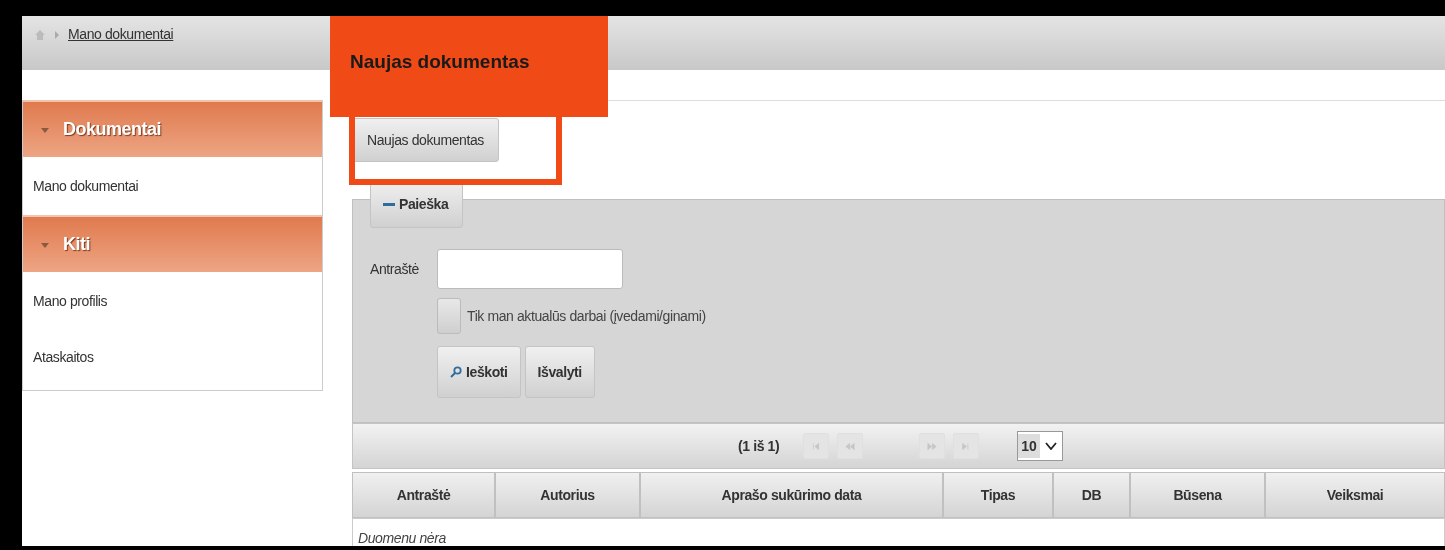 The width and height of the screenshot is (1445, 550). Describe the element at coordinates (1050, 446) in the screenshot. I see `caret-icon` at that location.